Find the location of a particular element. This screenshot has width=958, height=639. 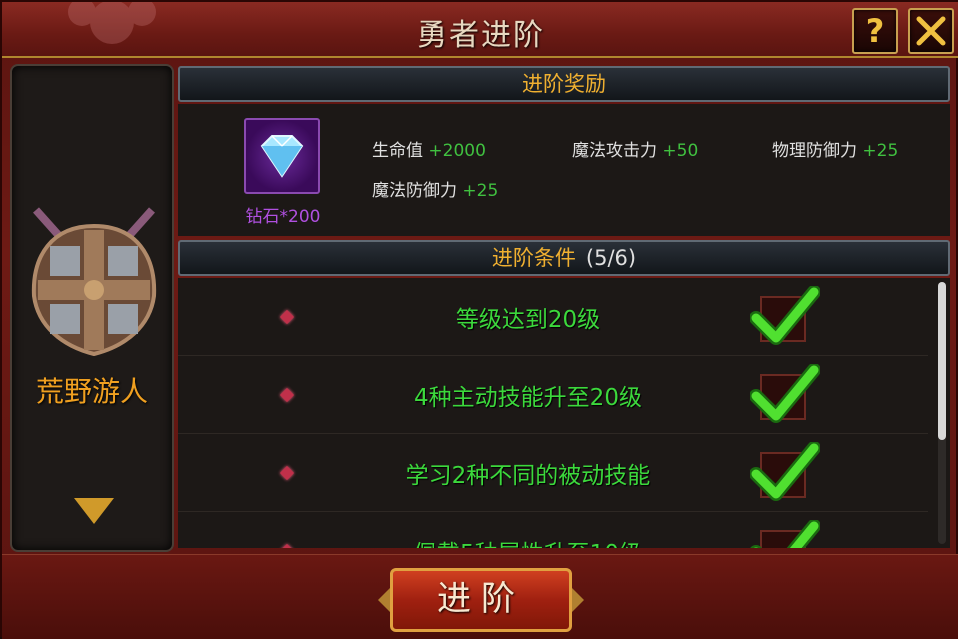

stat-physical-defense: 物理防御力 +25 is located at coordinates (835, 148).